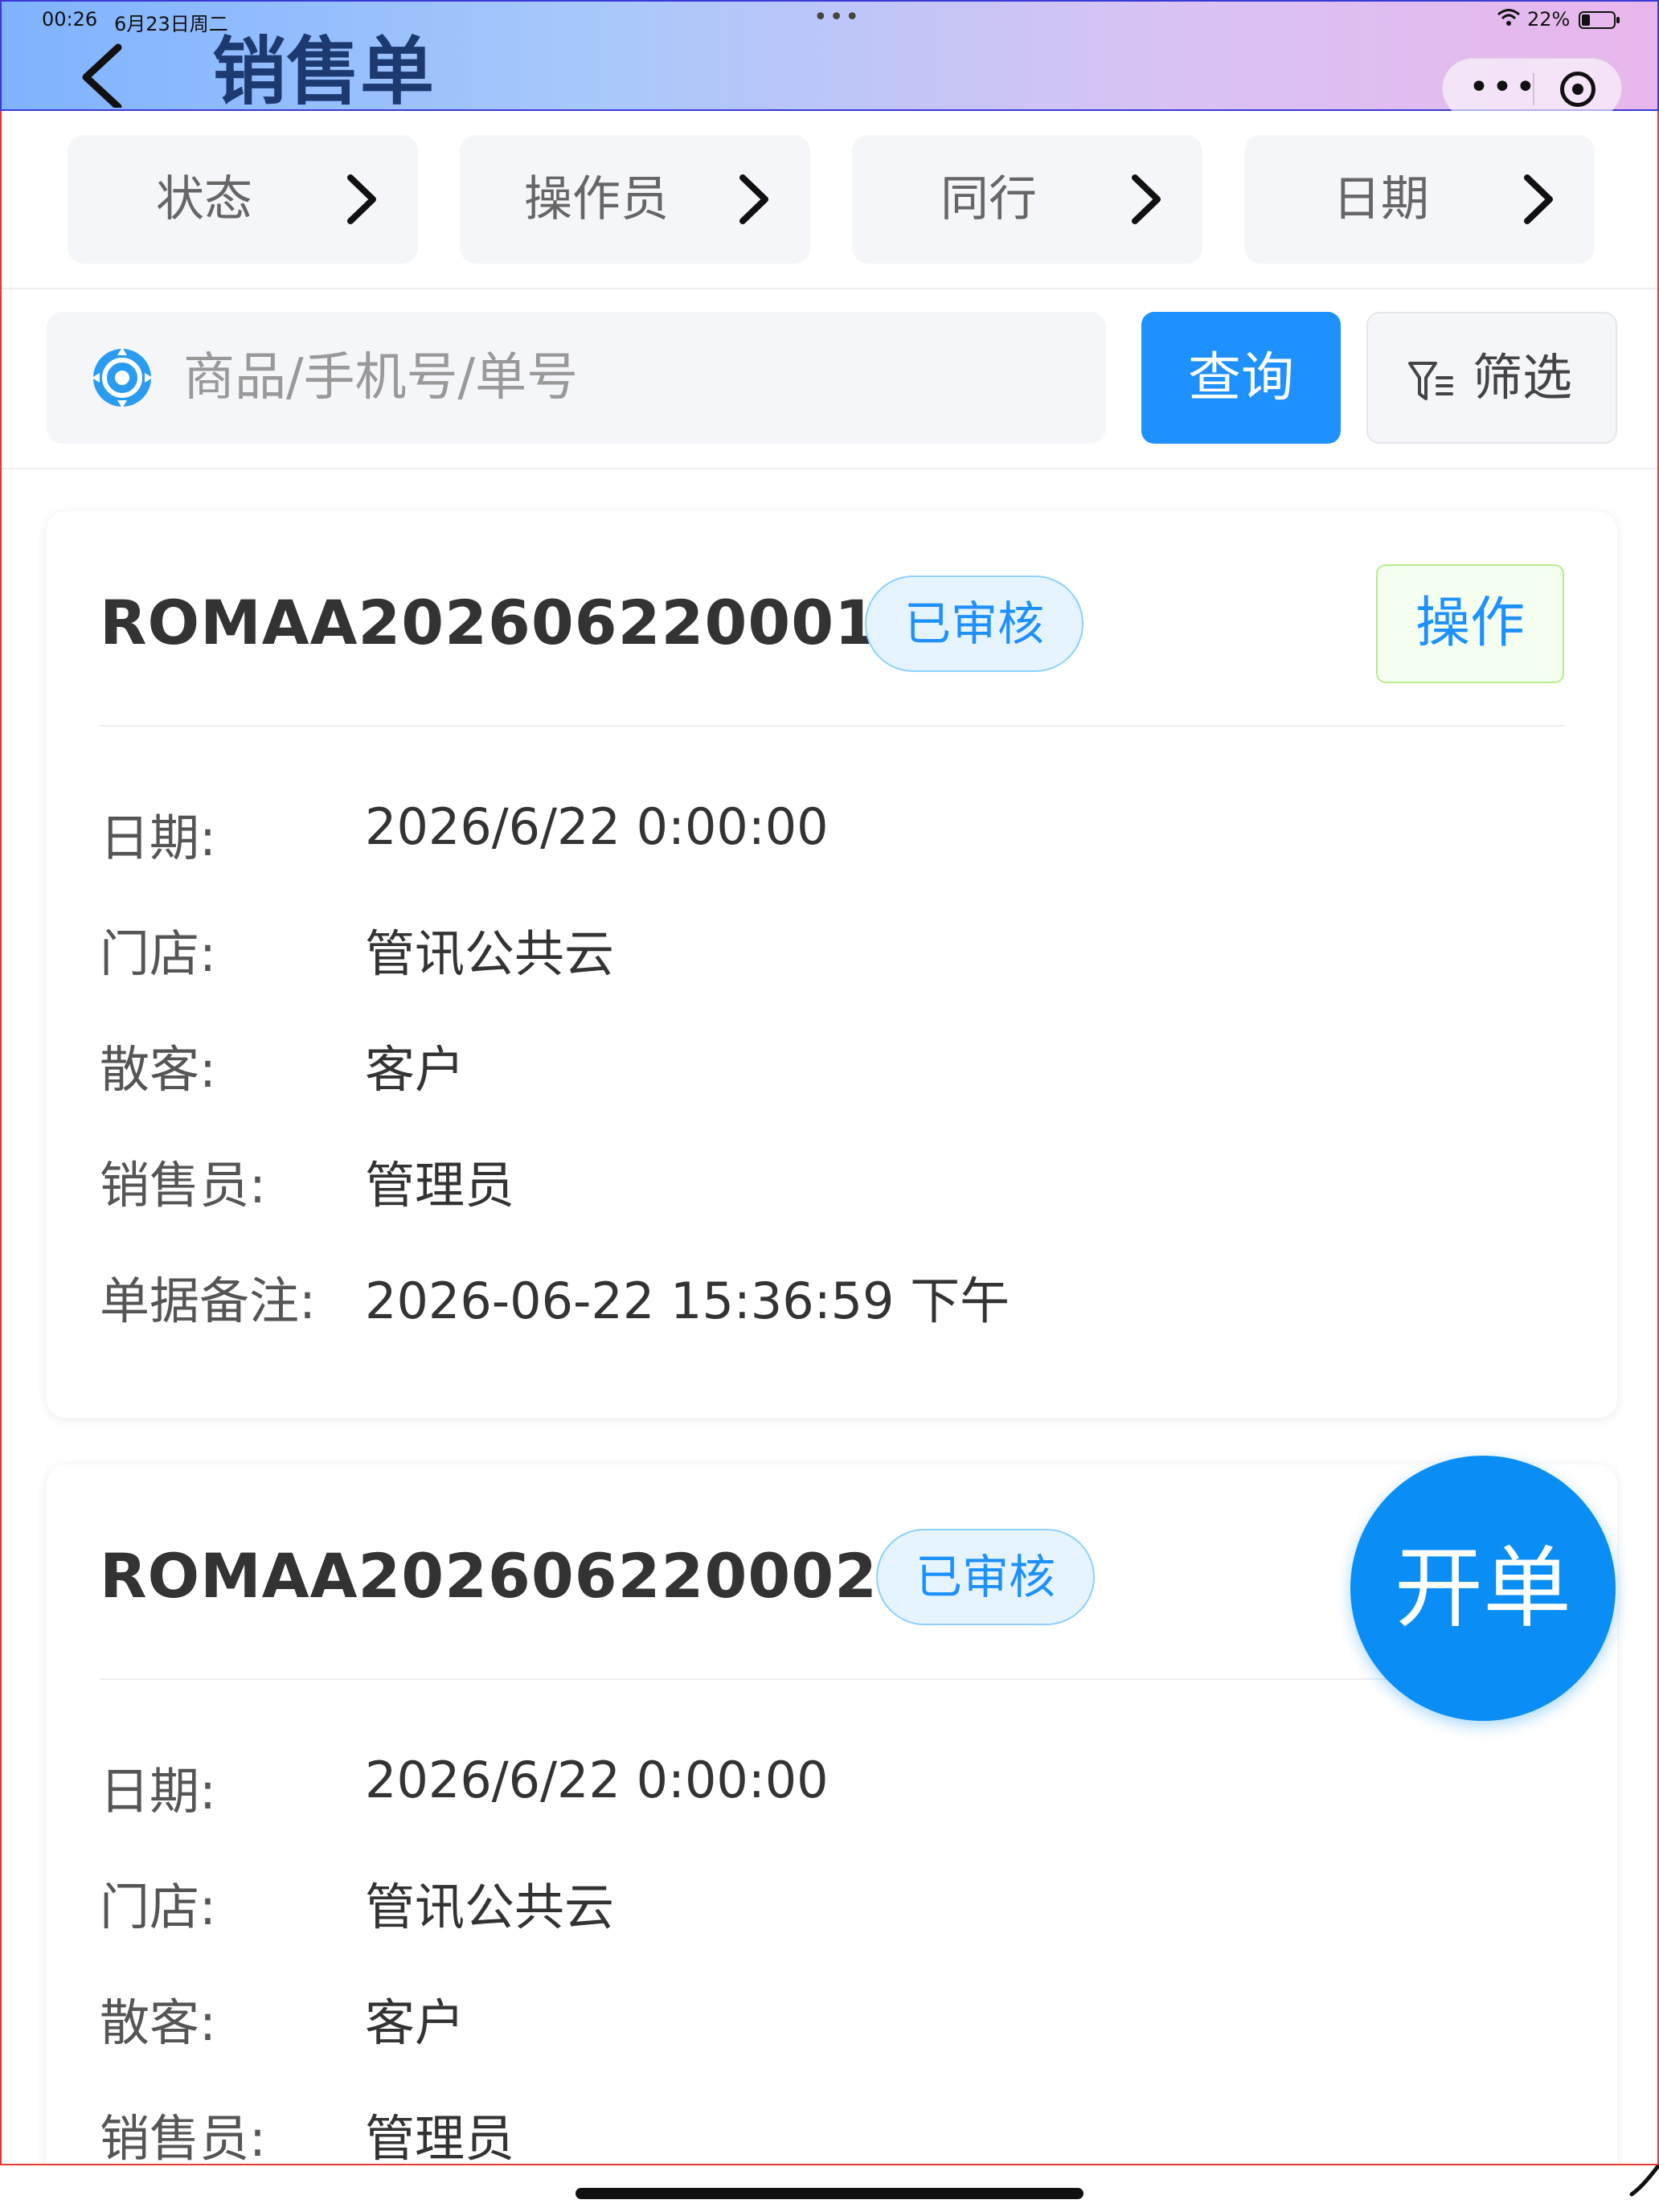  I want to click on search-row: 查询 筛选, so click(829, 379).